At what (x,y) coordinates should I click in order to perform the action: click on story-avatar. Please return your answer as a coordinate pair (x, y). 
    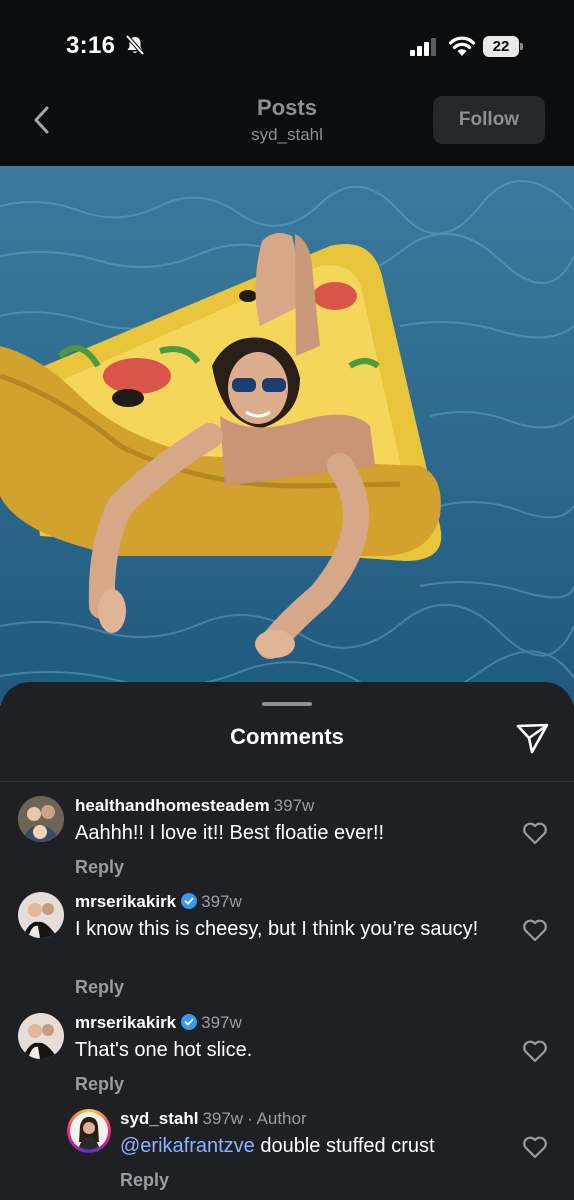
    Looking at the image, I should click on (89, 1131).